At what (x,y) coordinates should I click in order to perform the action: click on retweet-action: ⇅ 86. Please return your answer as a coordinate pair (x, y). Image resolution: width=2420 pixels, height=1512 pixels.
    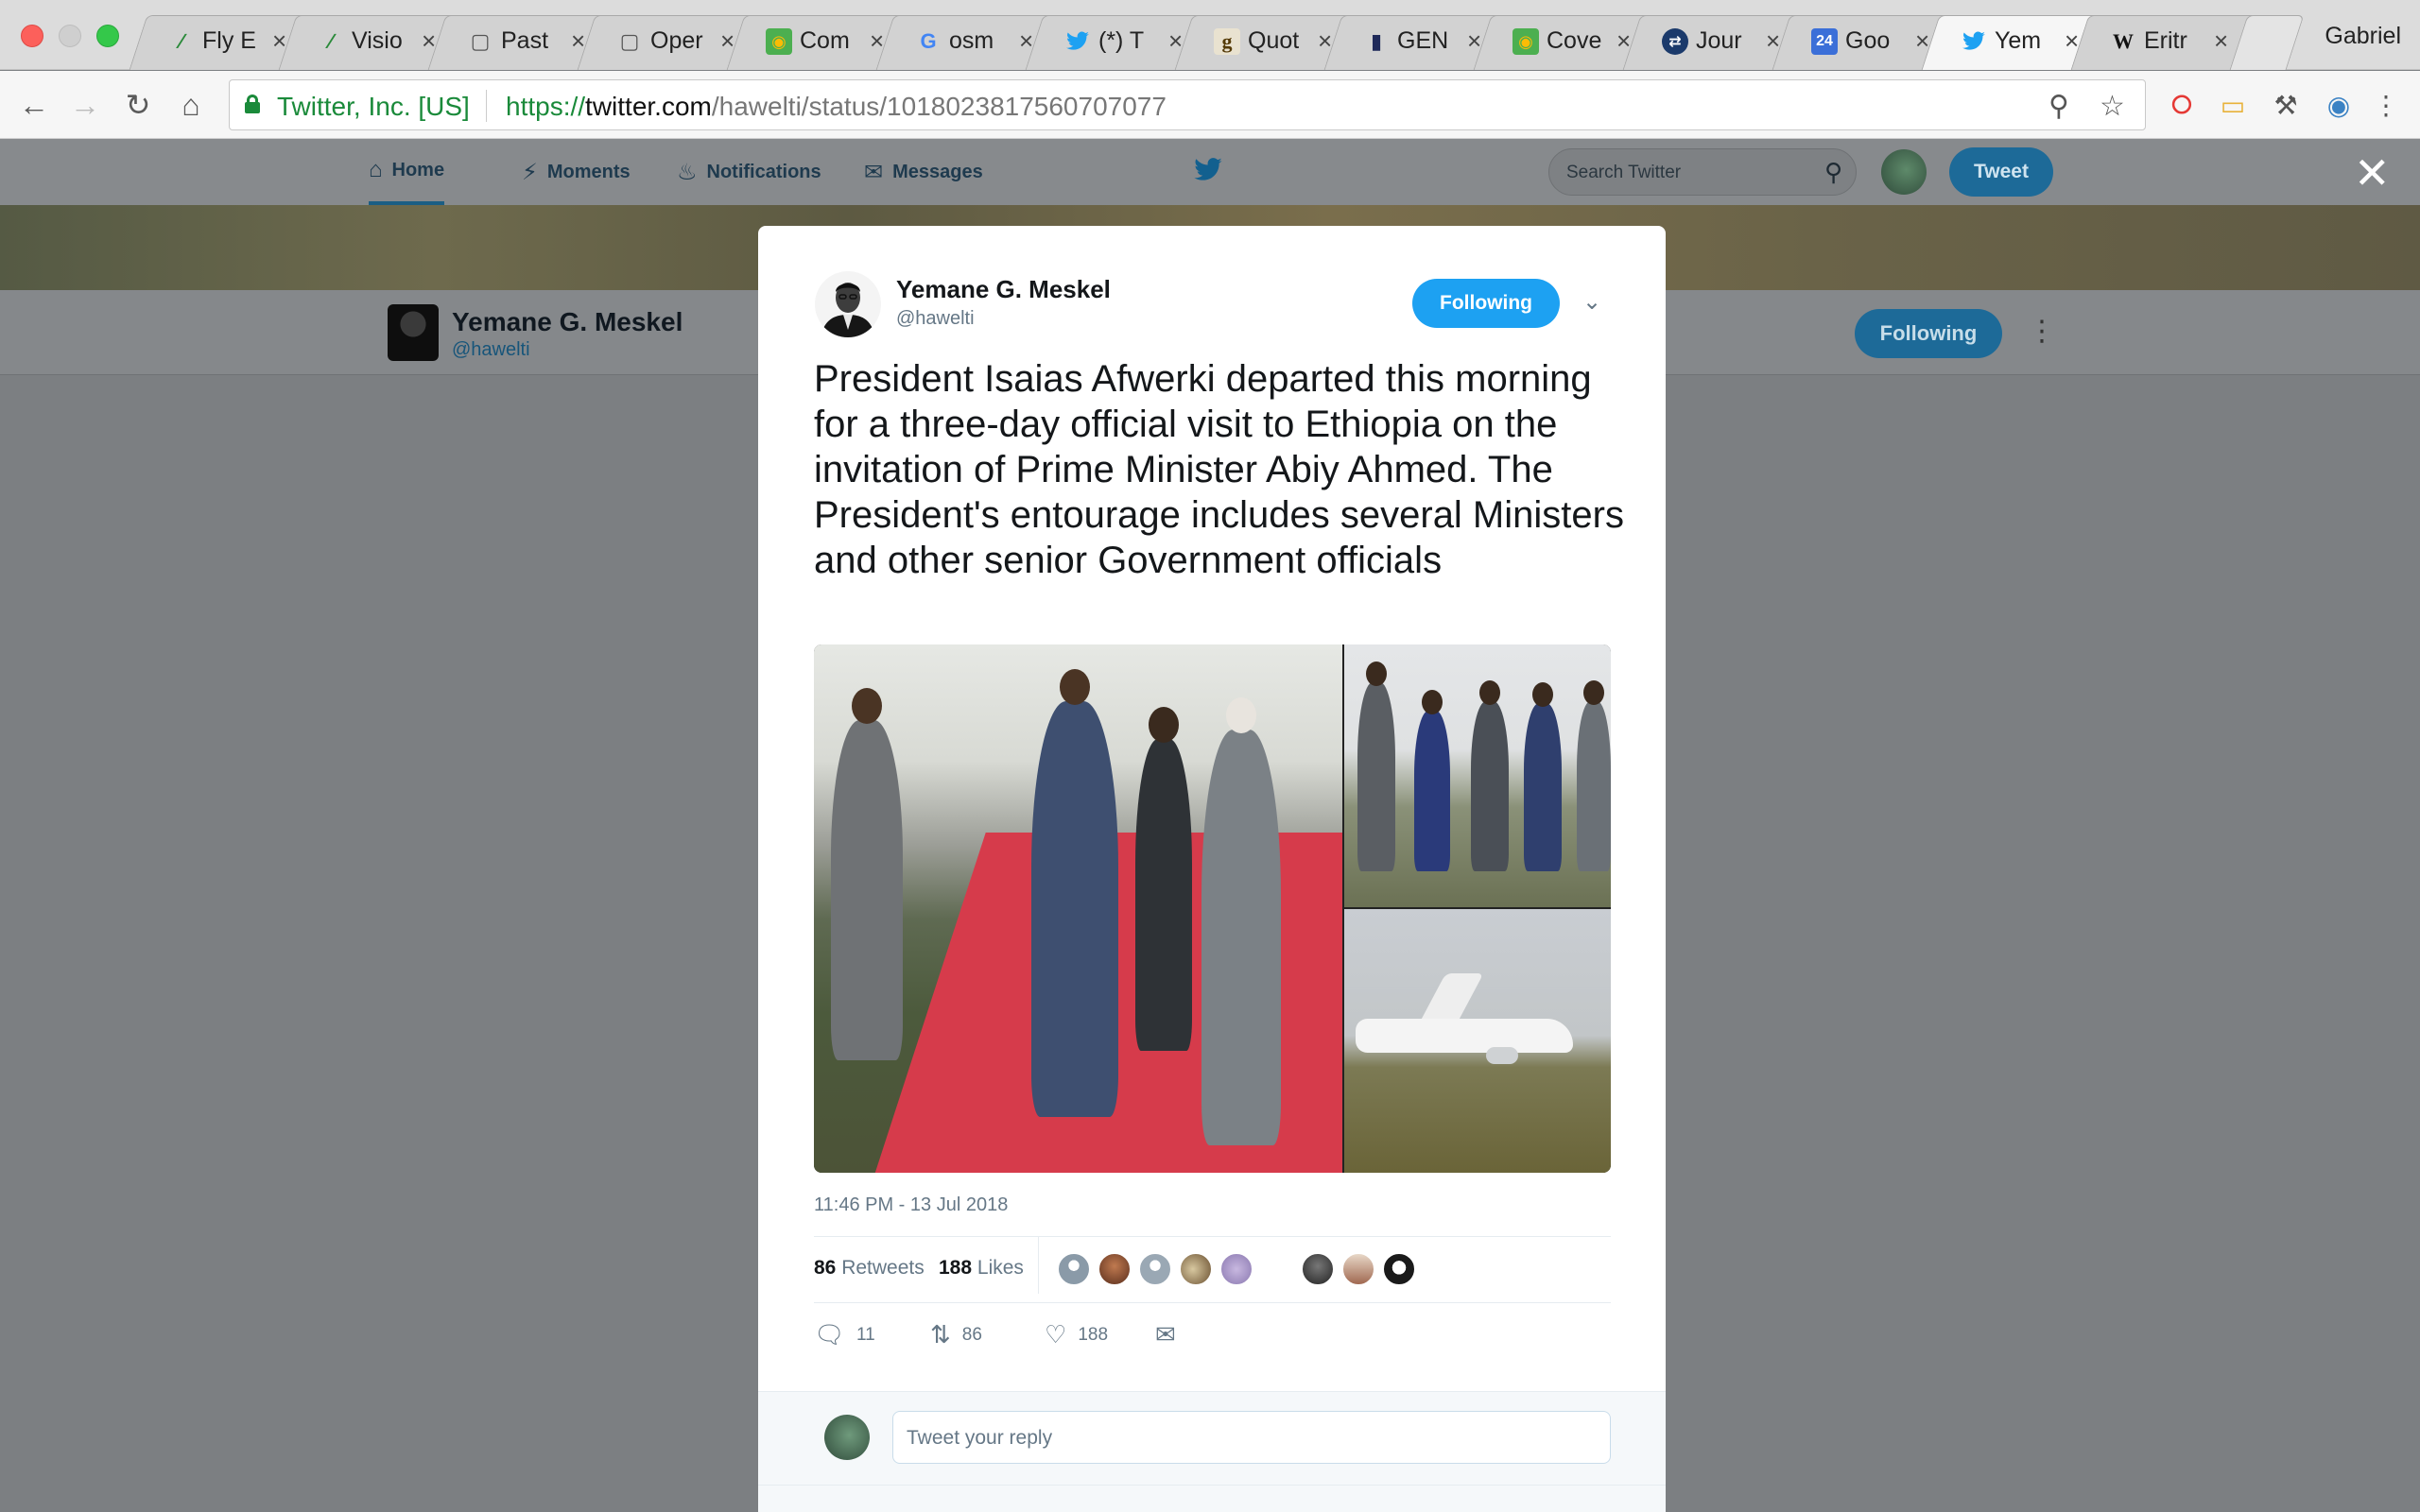
    Looking at the image, I should click on (956, 1334).